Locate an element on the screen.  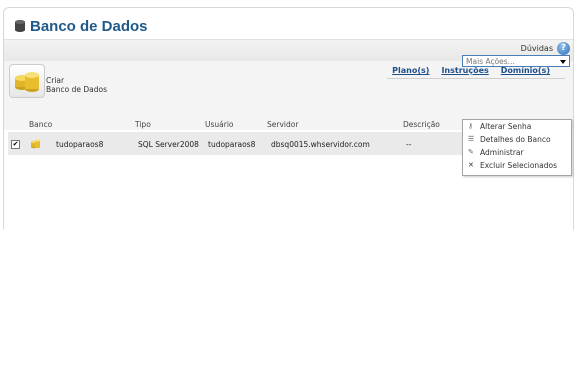
cell-servidor: dbsq0015.whservidor.com is located at coordinates (320, 144).